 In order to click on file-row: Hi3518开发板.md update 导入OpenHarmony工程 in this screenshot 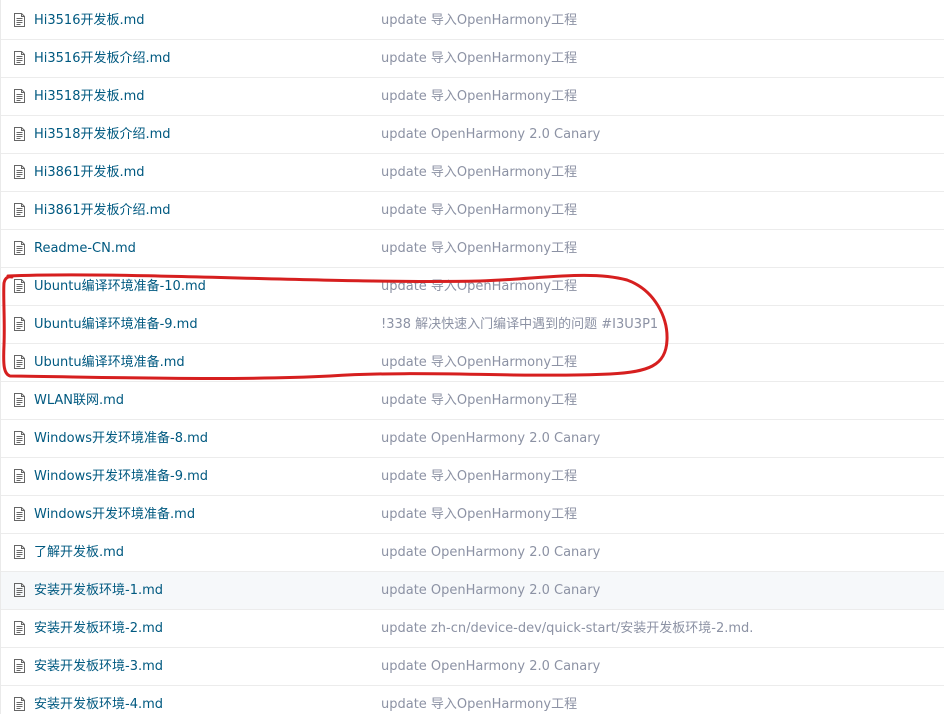, I will do `click(472, 97)`.